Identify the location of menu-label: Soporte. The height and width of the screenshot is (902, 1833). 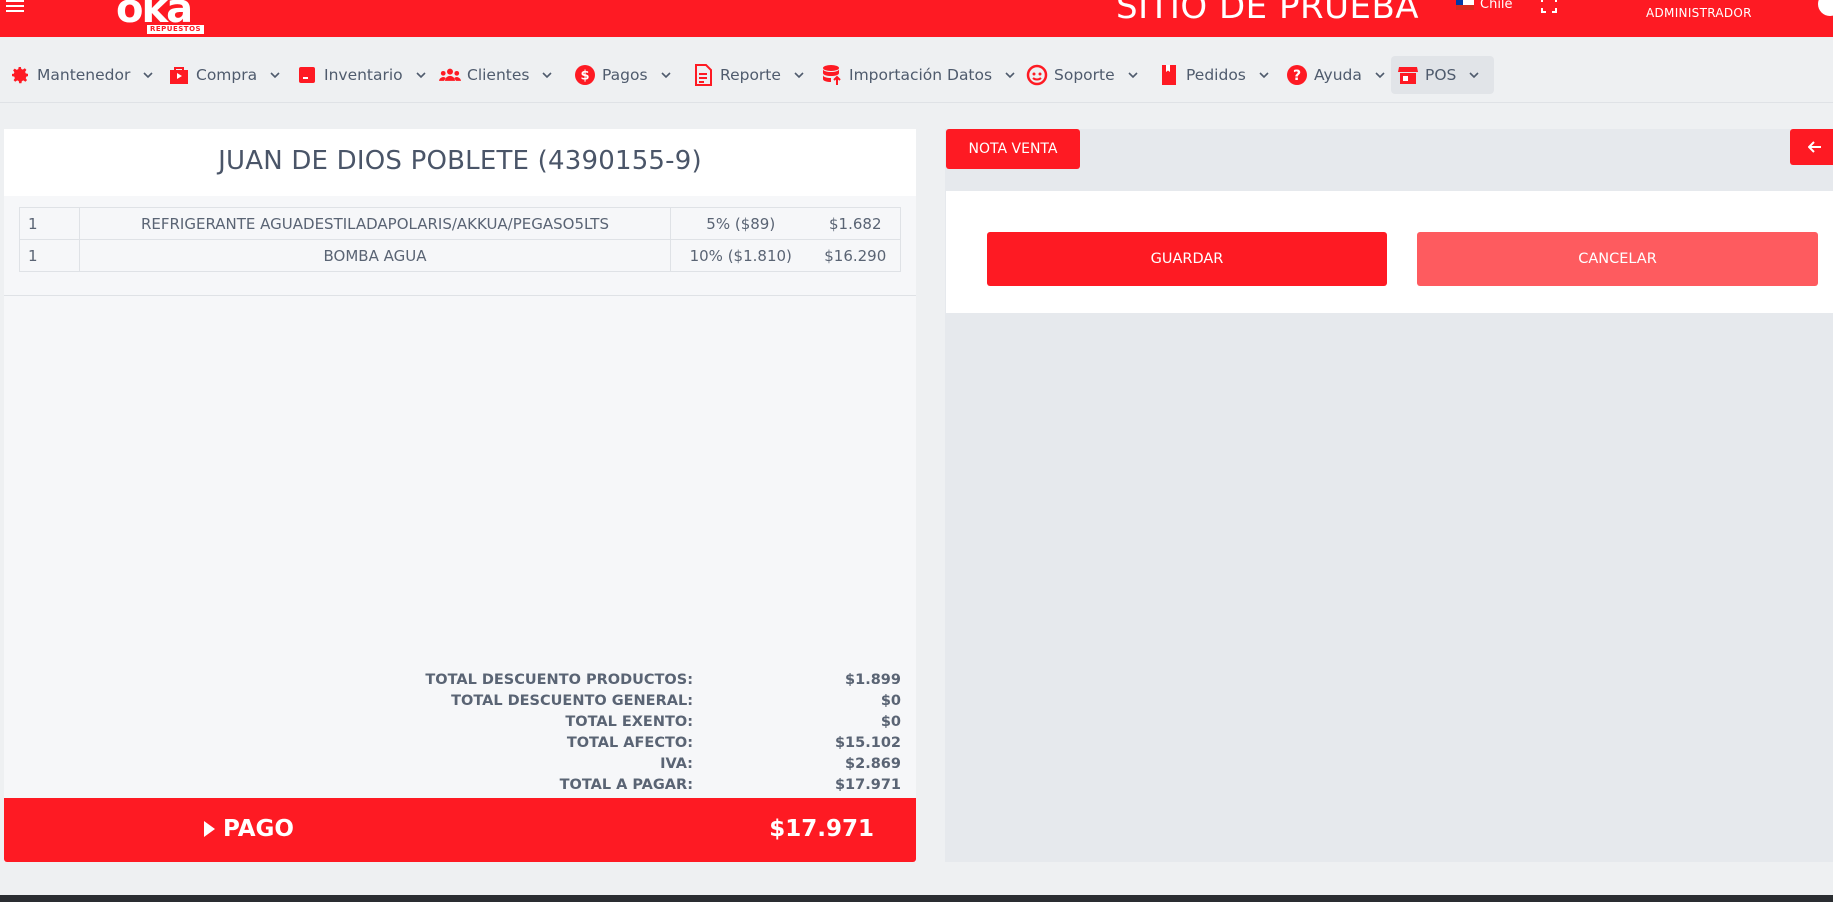
(1084, 75).